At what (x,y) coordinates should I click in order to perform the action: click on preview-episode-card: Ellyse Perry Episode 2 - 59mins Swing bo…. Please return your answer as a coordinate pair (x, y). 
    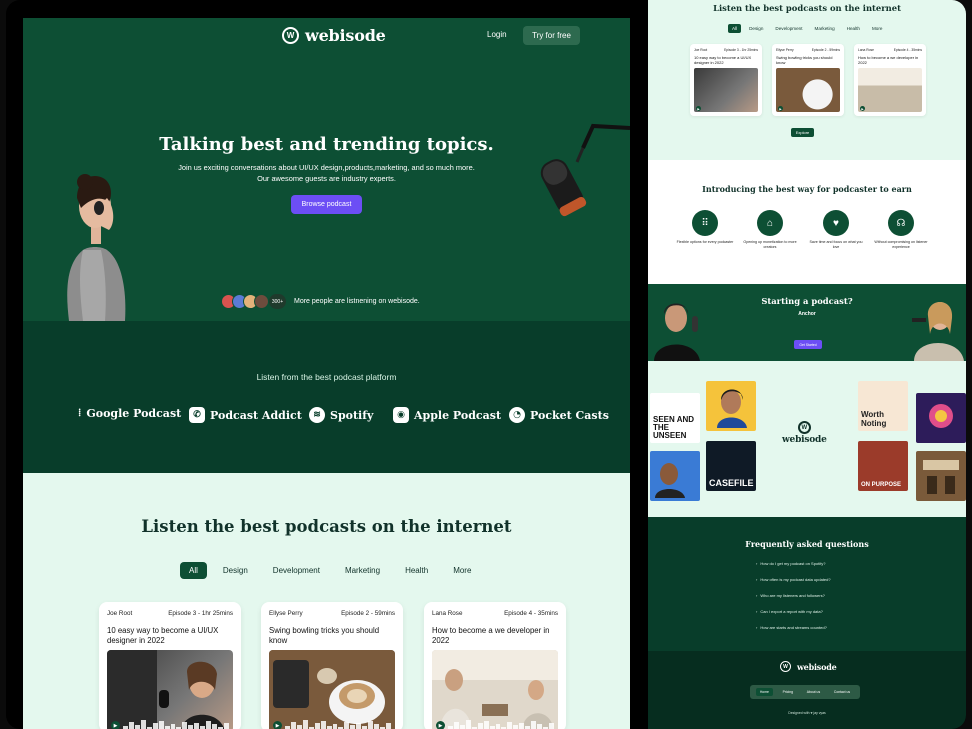
    Looking at the image, I should click on (808, 80).